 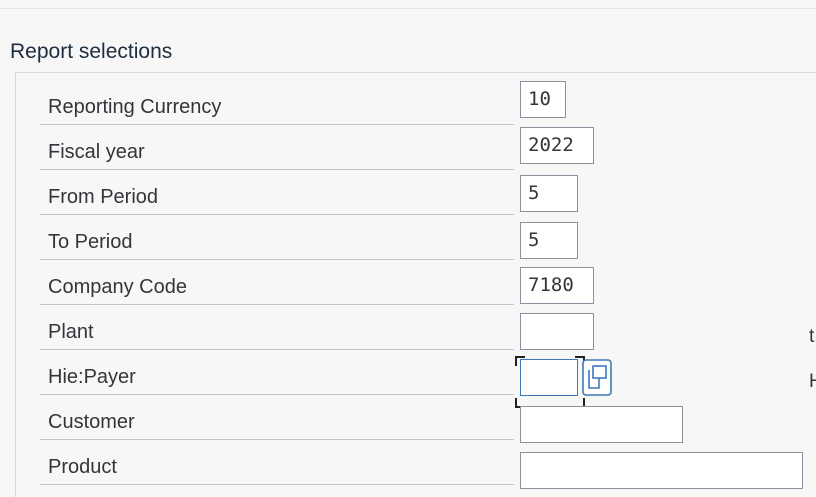 I want to click on hie-payer-field, so click(x=549, y=377).